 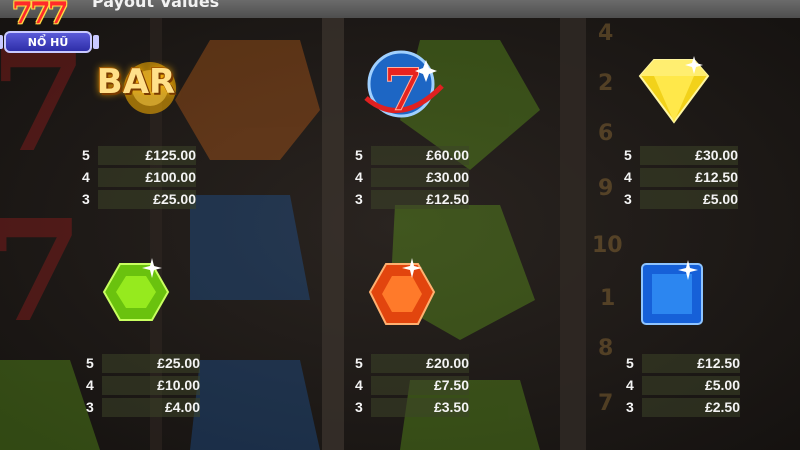 I want to click on logo-badge: NỔ HŨ, so click(x=49, y=42).